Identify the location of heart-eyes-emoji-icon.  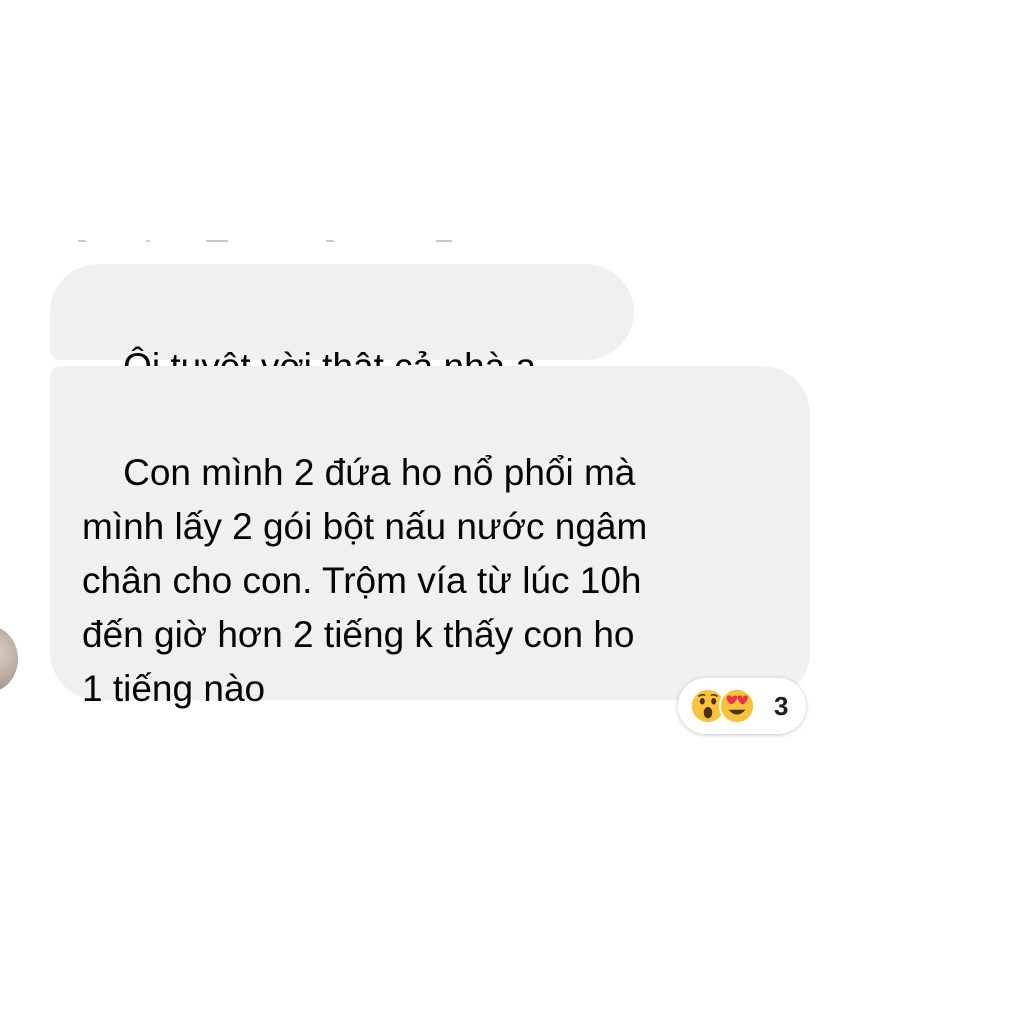
(737, 706).